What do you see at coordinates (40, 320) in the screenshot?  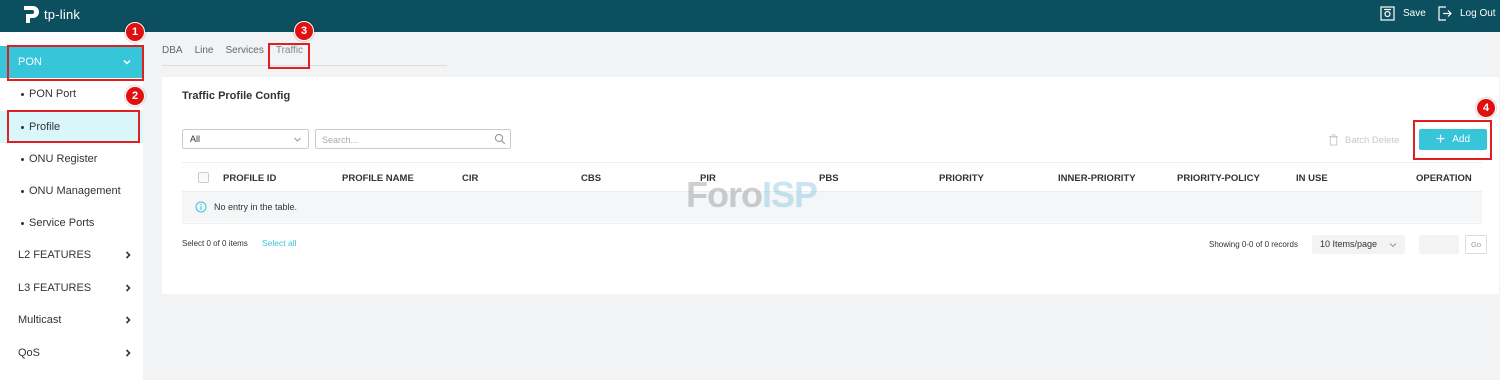 I see `sidebar-item-label: Multicast` at bounding box center [40, 320].